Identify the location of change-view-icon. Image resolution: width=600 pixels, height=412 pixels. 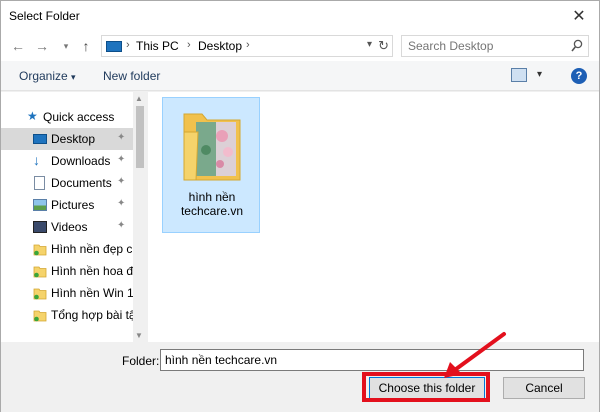
(519, 75).